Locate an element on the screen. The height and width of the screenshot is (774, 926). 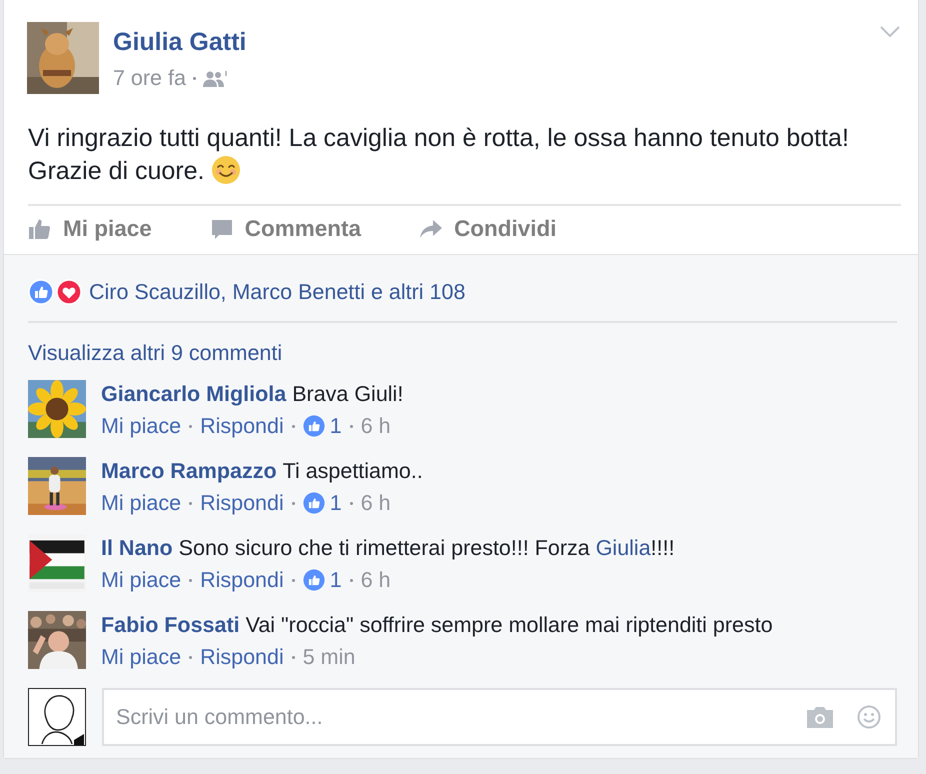
thumbs-up-icon is located at coordinates (40, 229).